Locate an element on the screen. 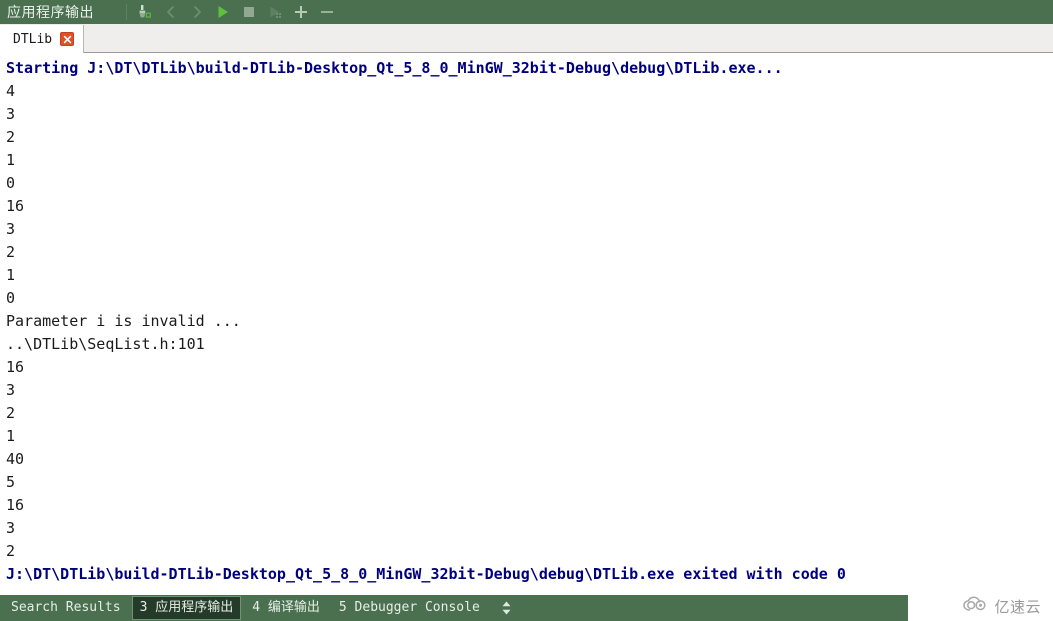 The height and width of the screenshot is (621, 1053). run-icon is located at coordinates (223, 12).